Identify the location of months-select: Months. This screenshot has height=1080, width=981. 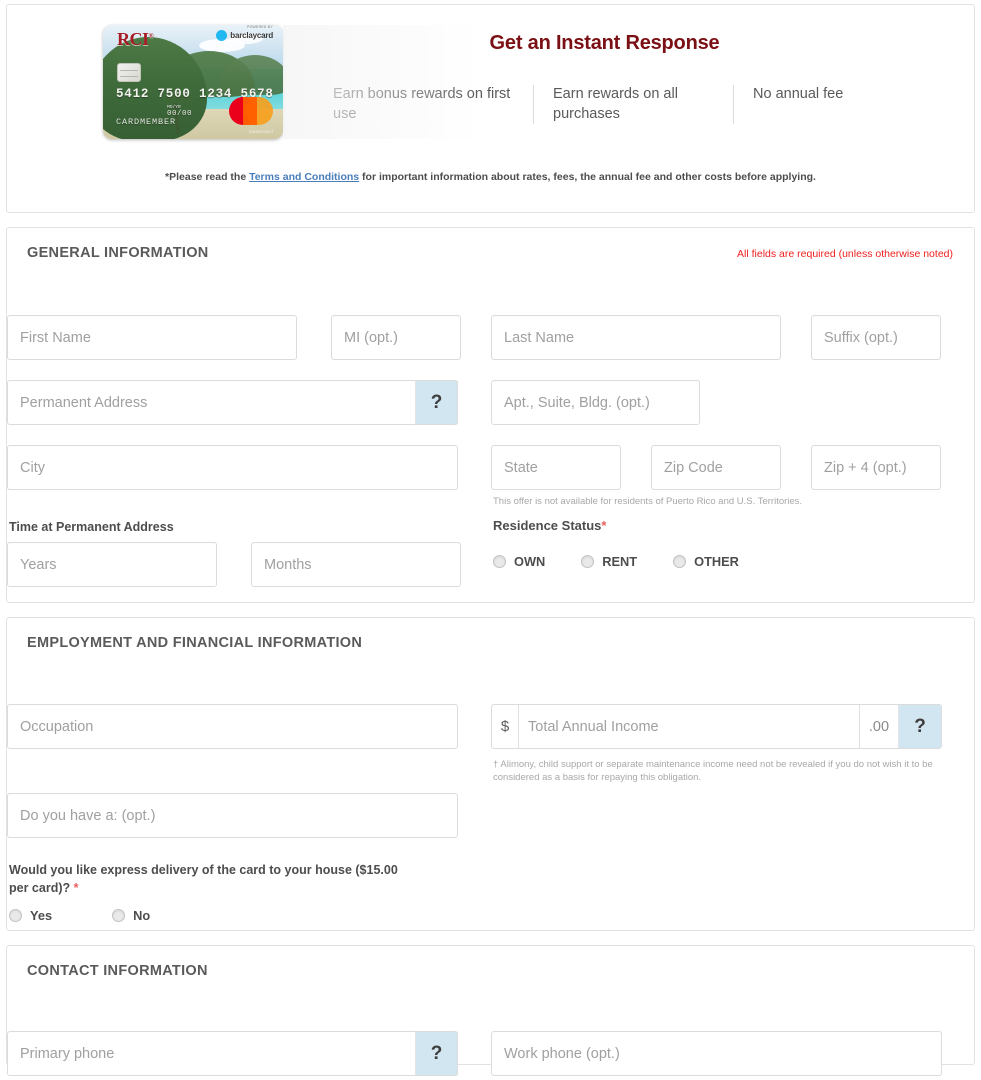
(356, 564).